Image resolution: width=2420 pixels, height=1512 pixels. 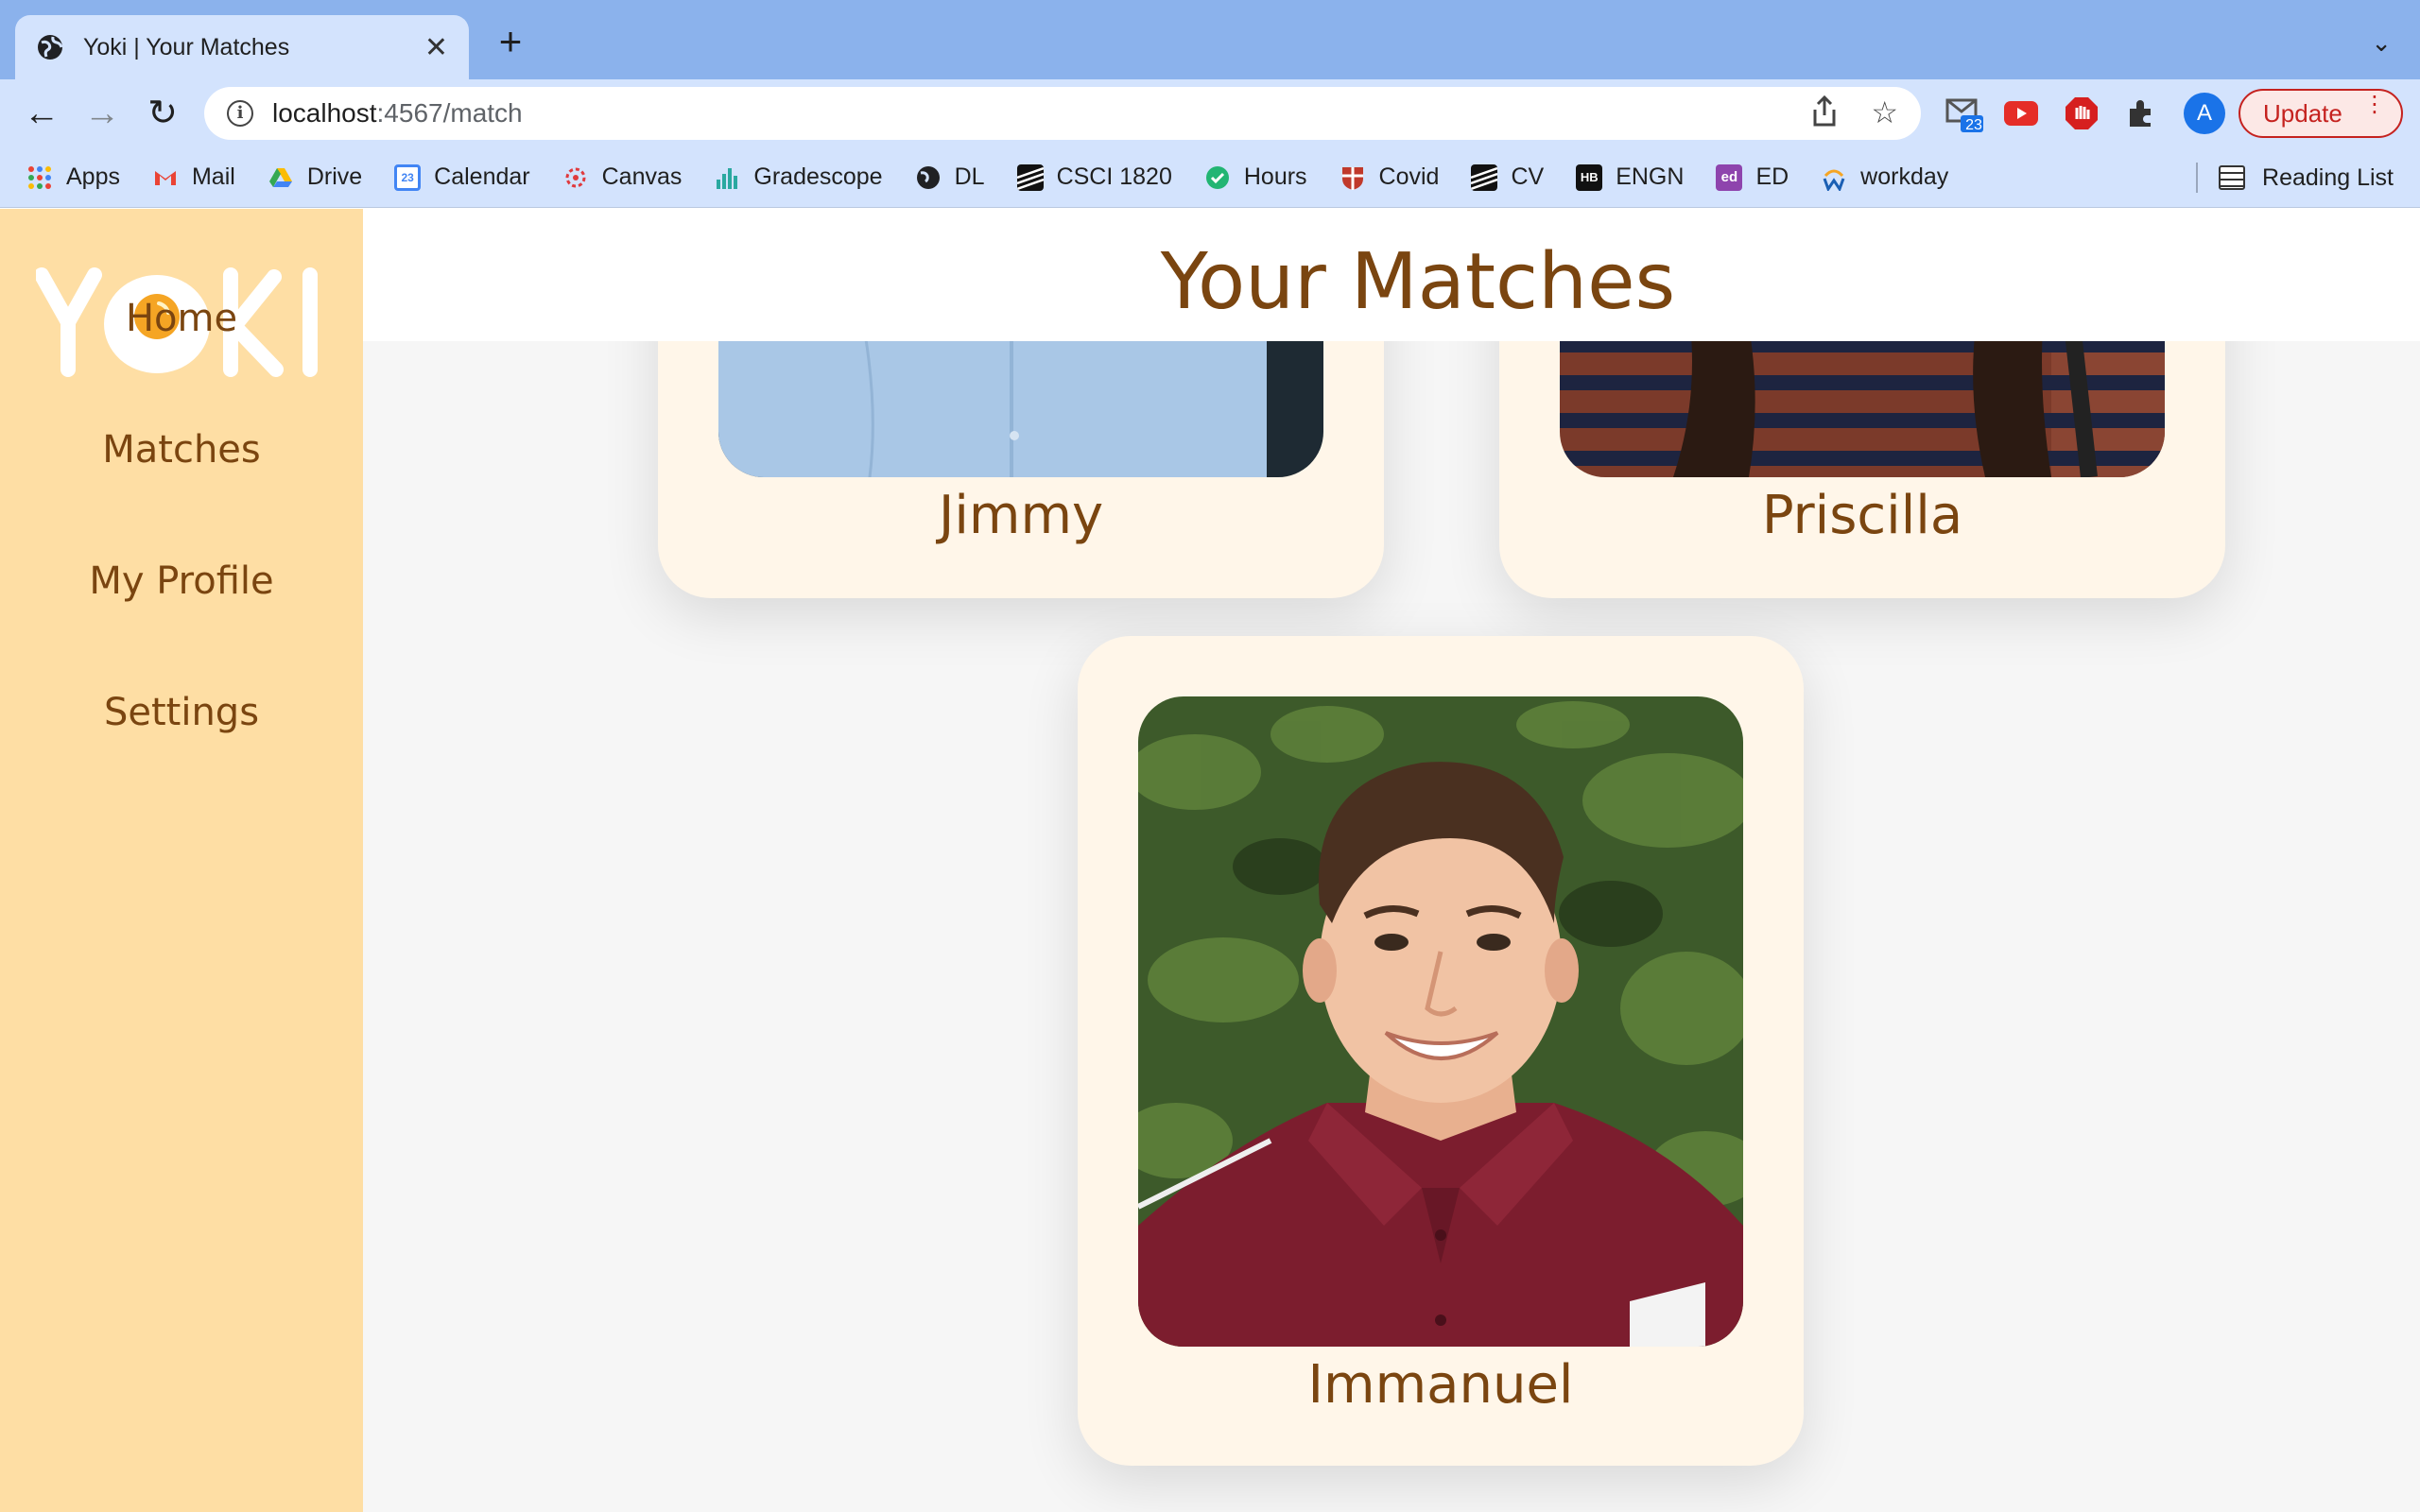 What do you see at coordinates (2197, 178) in the screenshot?
I see `bookmarks-divider` at bounding box center [2197, 178].